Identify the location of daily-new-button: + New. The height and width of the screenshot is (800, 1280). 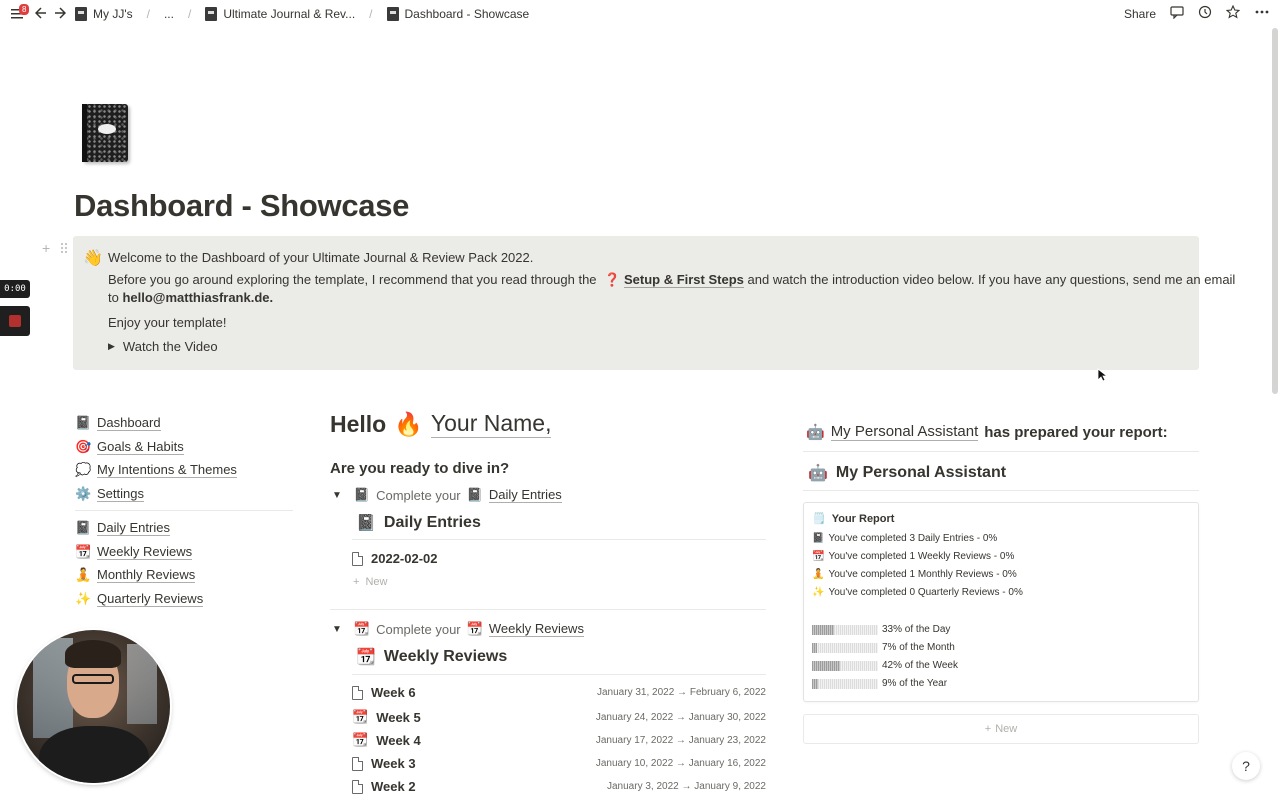
(370, 582).